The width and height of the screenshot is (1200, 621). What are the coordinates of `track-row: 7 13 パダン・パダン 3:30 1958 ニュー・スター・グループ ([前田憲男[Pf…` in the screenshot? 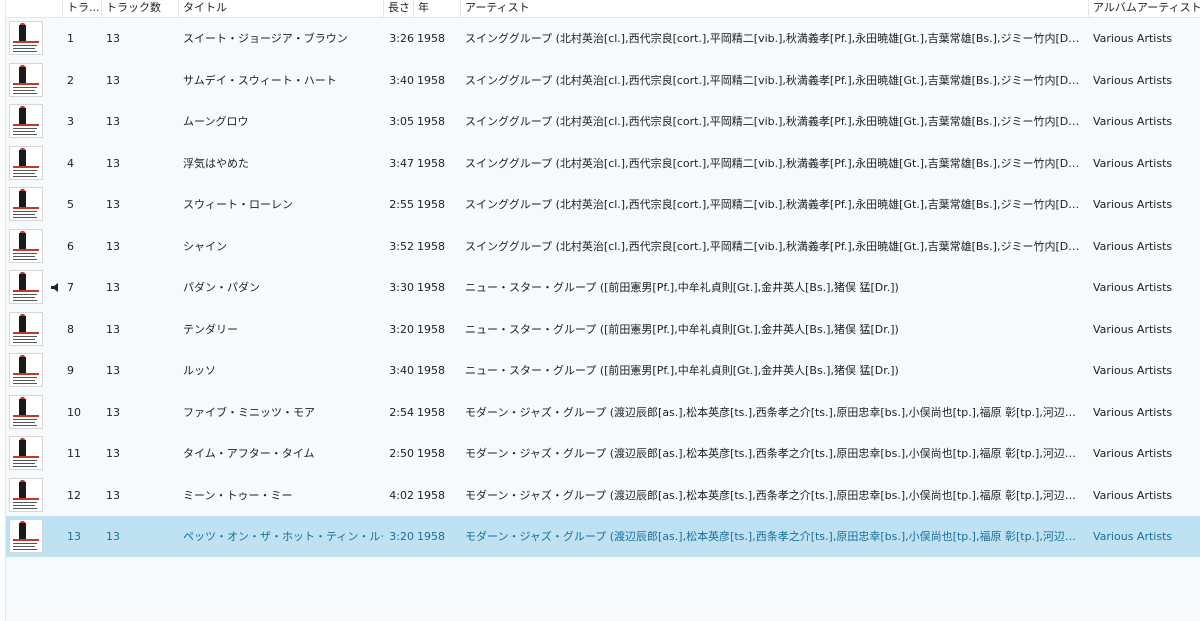 It's located at (603, 287).